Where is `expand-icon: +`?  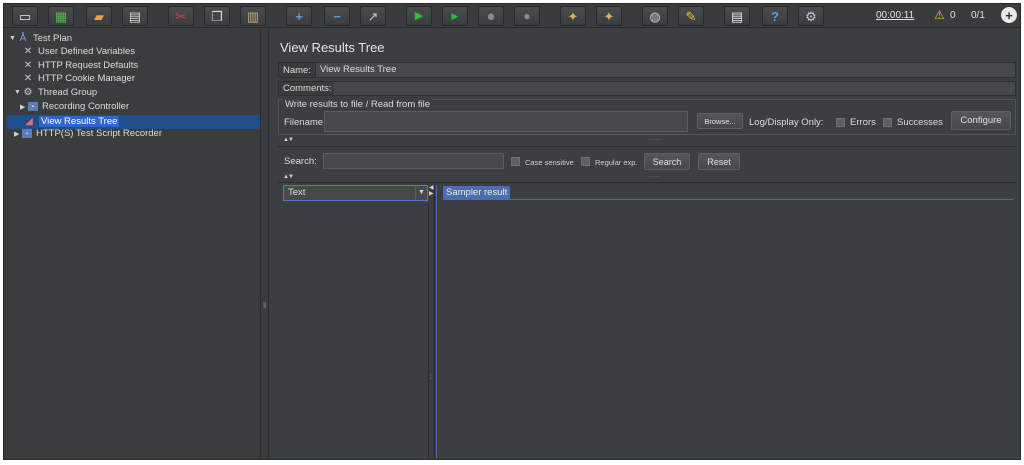
expand-icon: + is located at coordinates (299, 16).